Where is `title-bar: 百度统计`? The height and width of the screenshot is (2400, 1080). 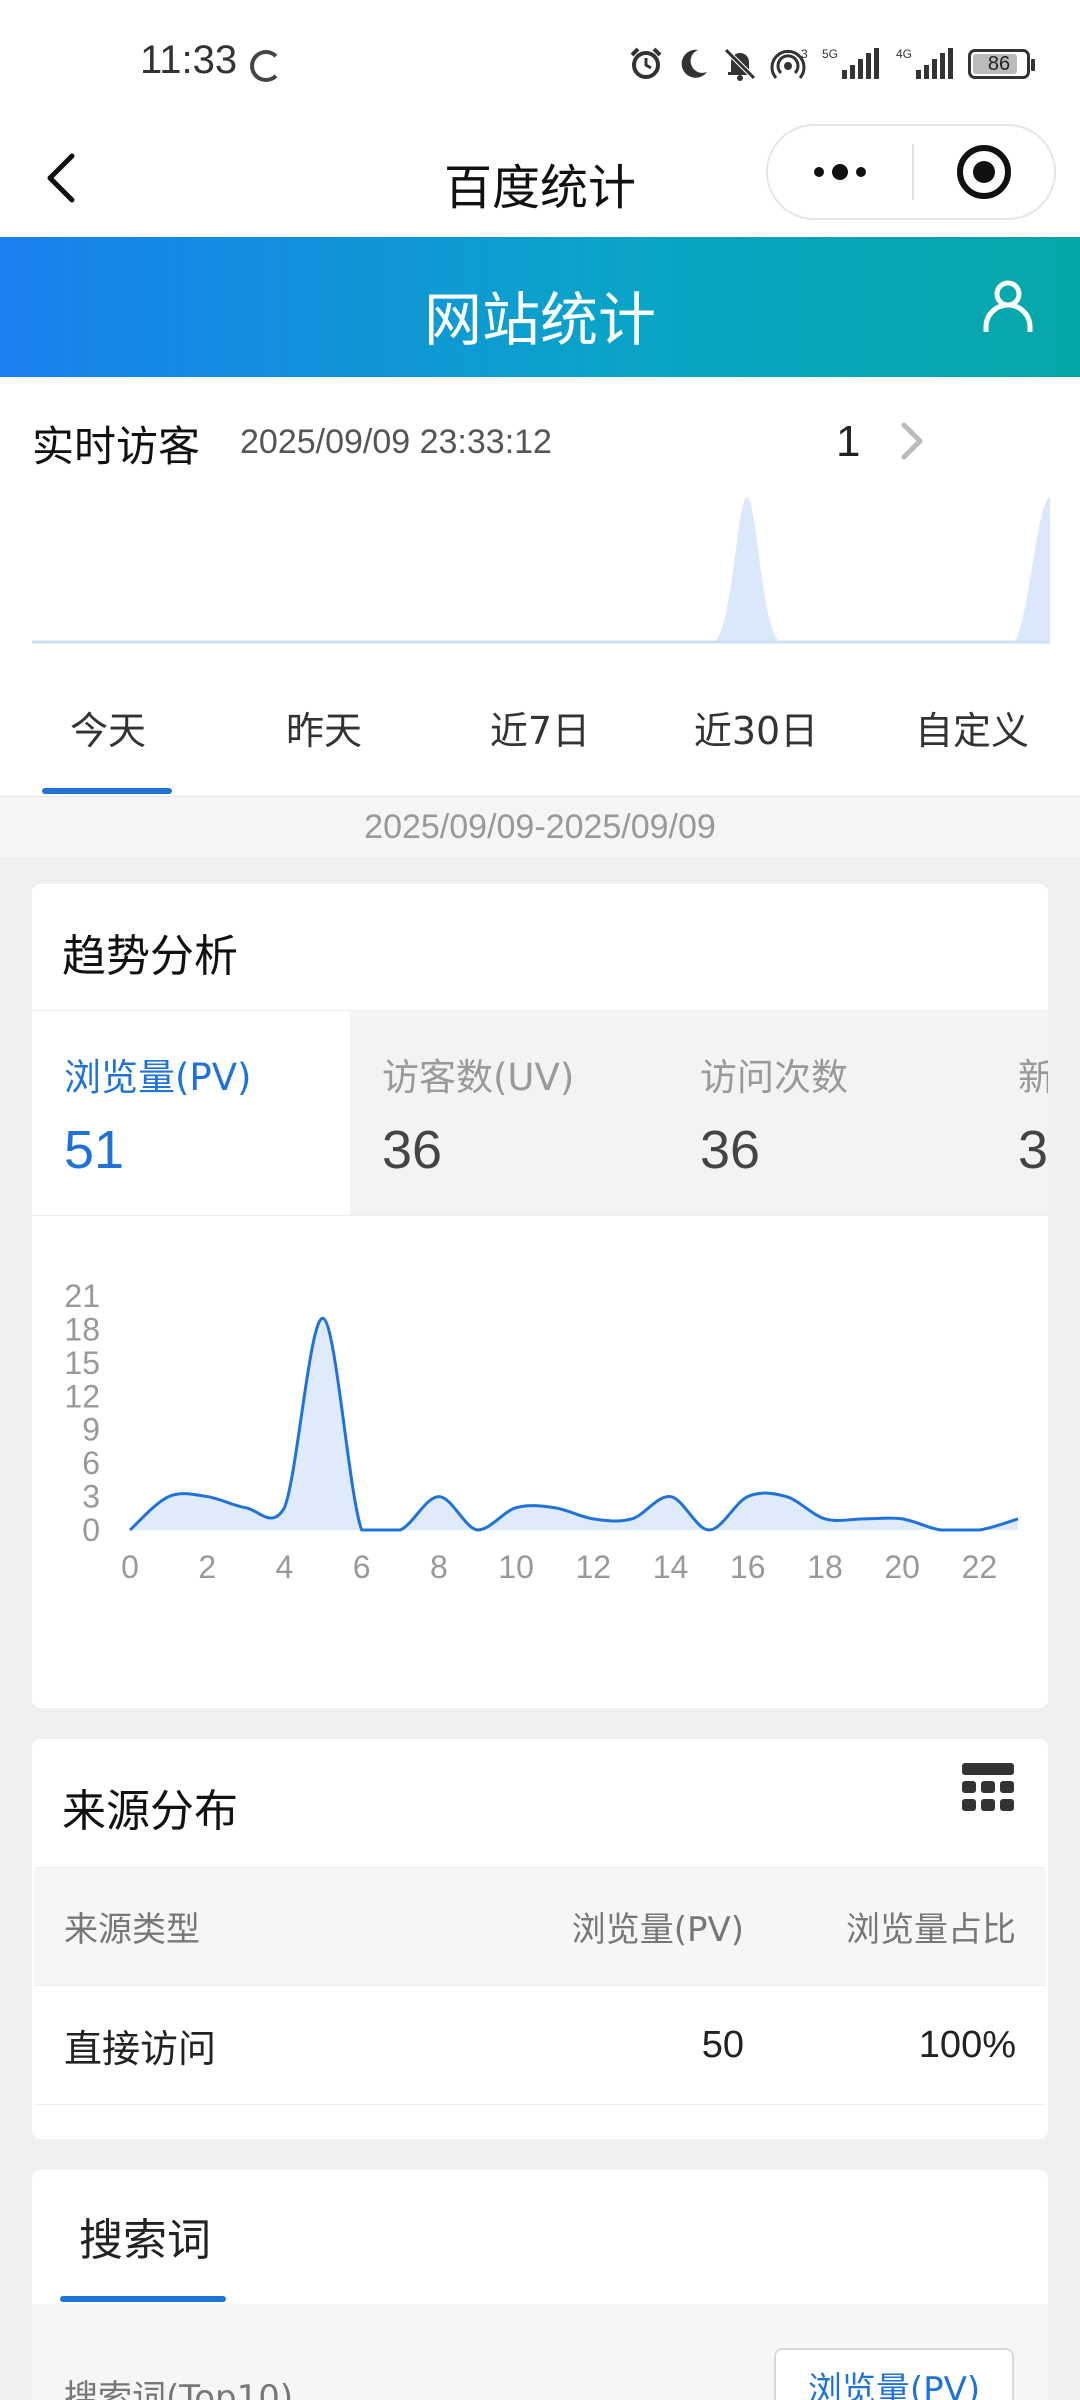 title-bar: 百度统计 is located at coordinates (540, 178).